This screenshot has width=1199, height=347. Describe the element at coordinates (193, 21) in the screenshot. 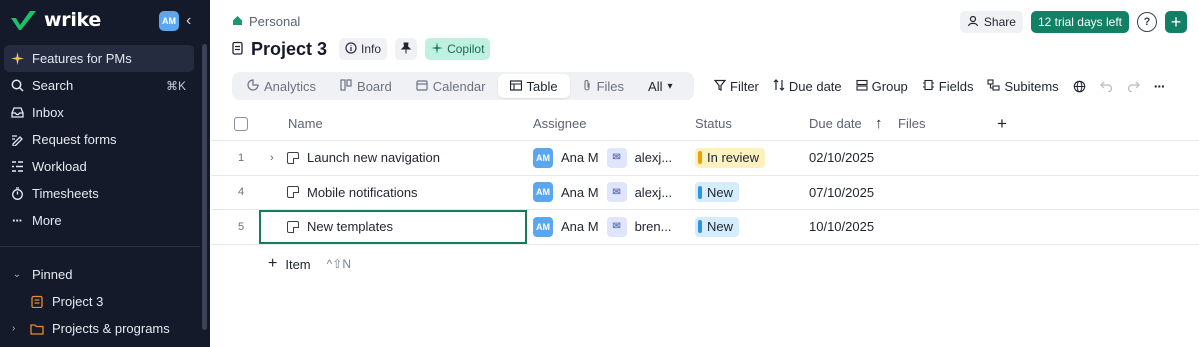

I see `collapse-sidebar-icon: ‹` at that location.